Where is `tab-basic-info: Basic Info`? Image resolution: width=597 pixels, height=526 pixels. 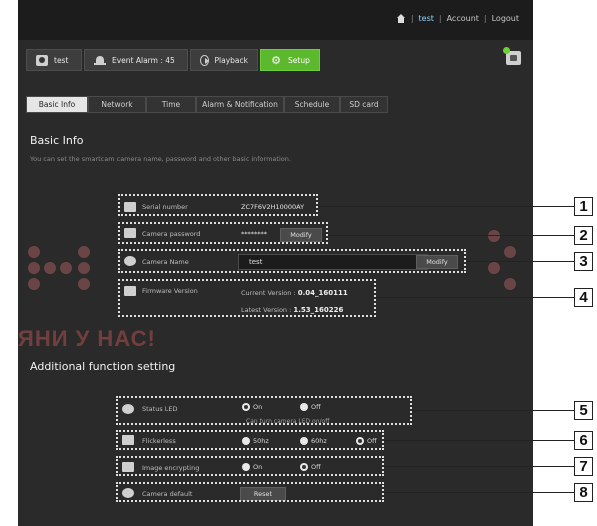 tab-basic-info: Basic Info is located at coordinates (57, 104).